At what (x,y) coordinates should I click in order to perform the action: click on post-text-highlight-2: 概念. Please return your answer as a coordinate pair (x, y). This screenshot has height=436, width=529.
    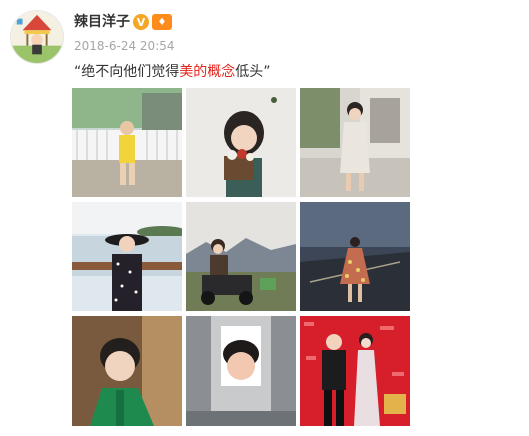
    Looking at the image, I should click on (221, 72).